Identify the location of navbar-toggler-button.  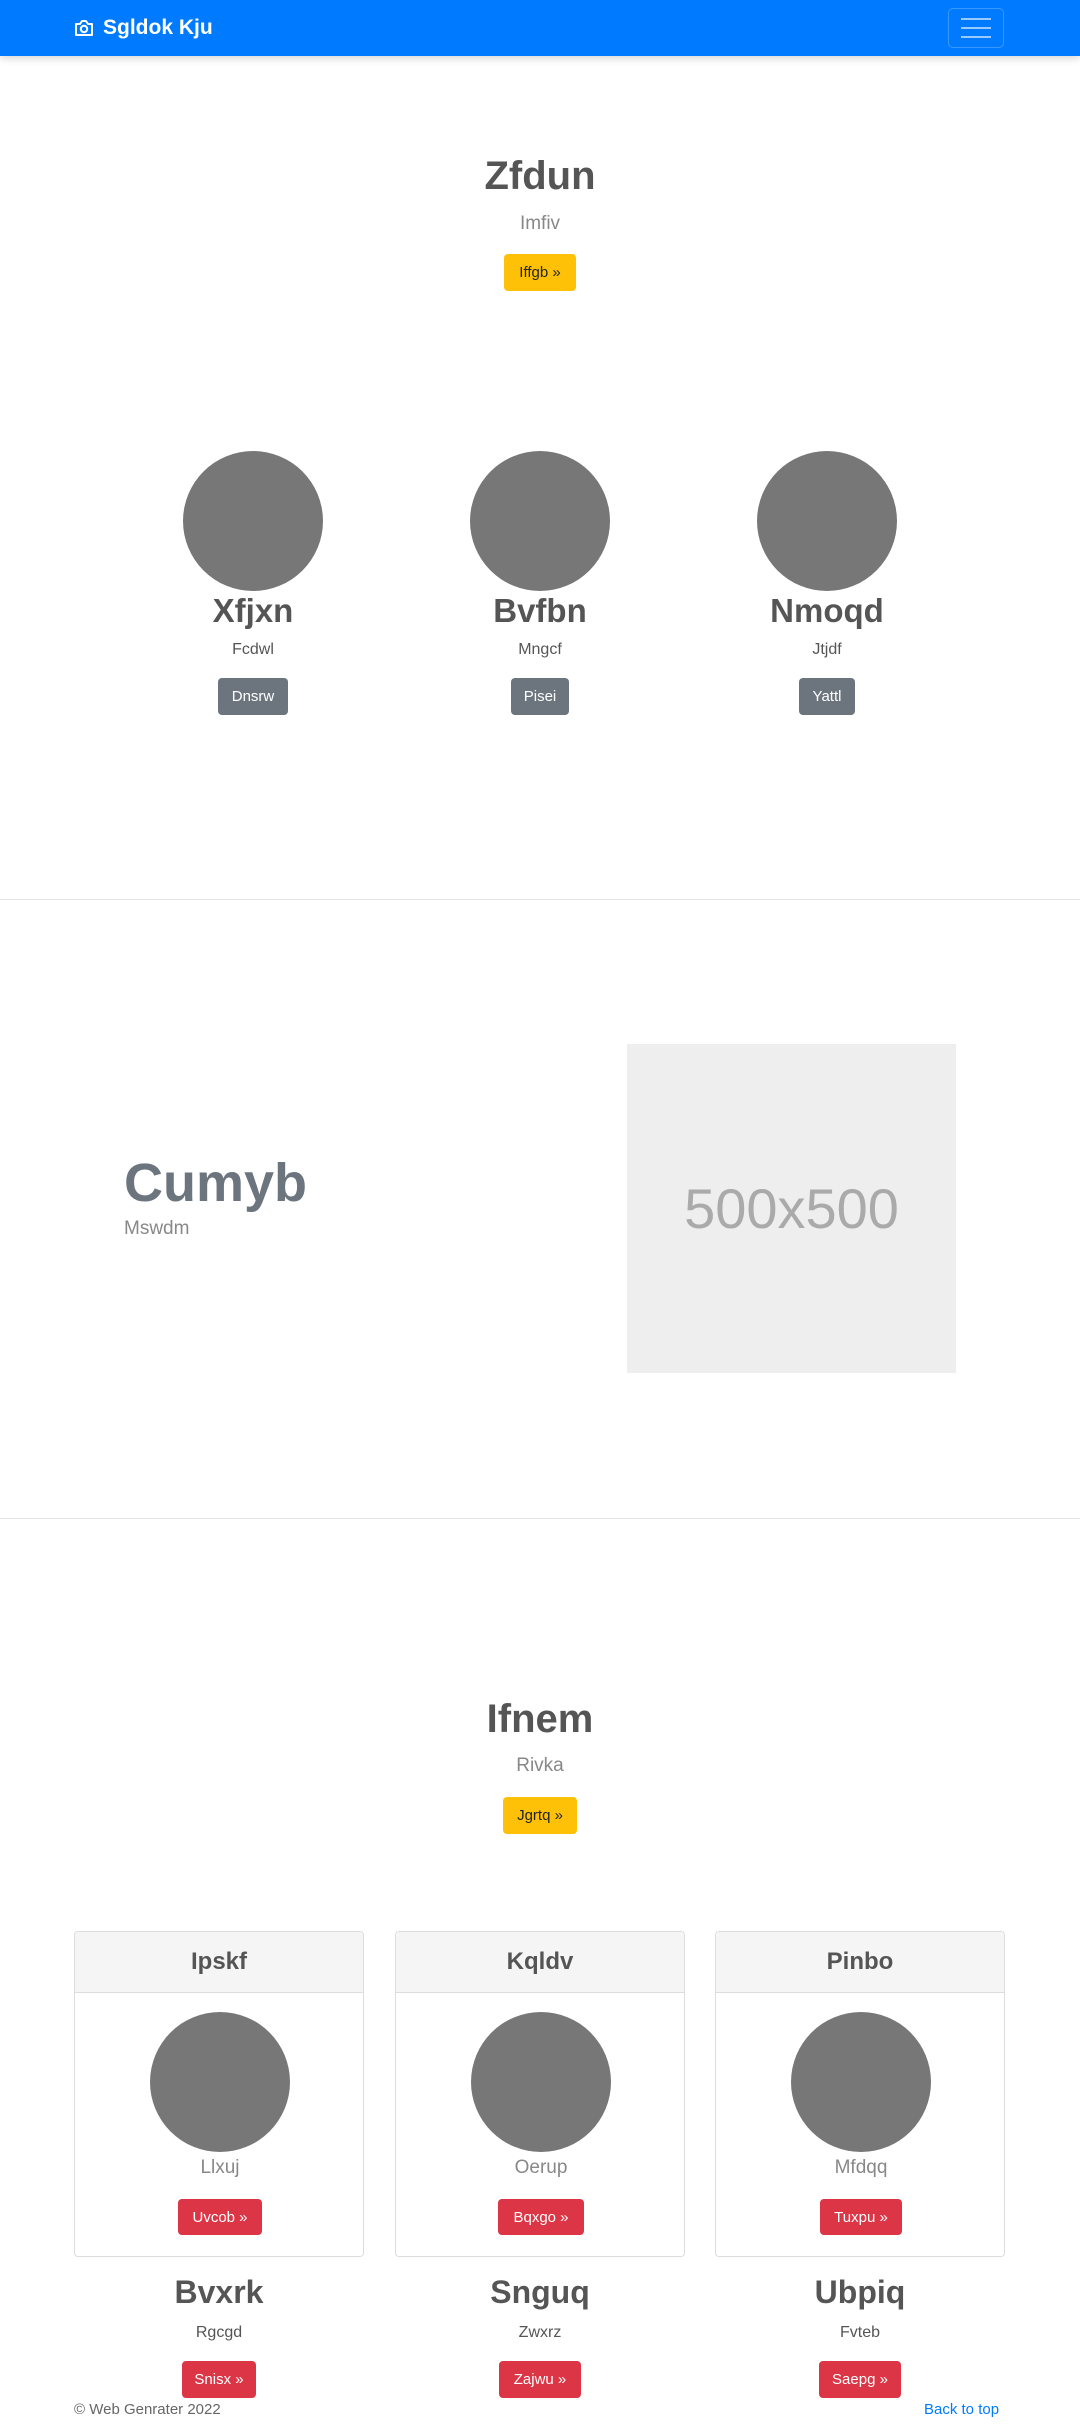
(976, 28).